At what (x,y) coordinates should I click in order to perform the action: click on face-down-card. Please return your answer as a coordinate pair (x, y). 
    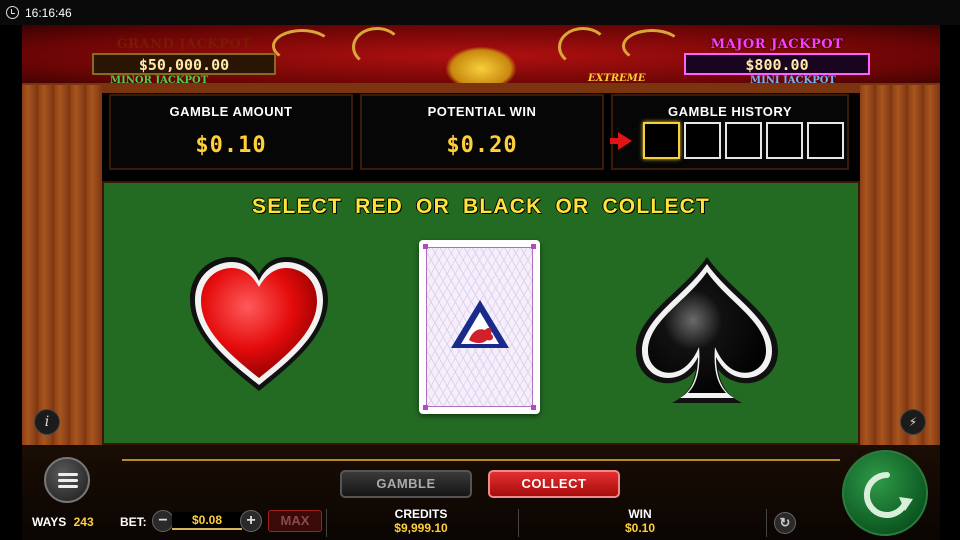
    Looking at the image, I should click on (479, 327).